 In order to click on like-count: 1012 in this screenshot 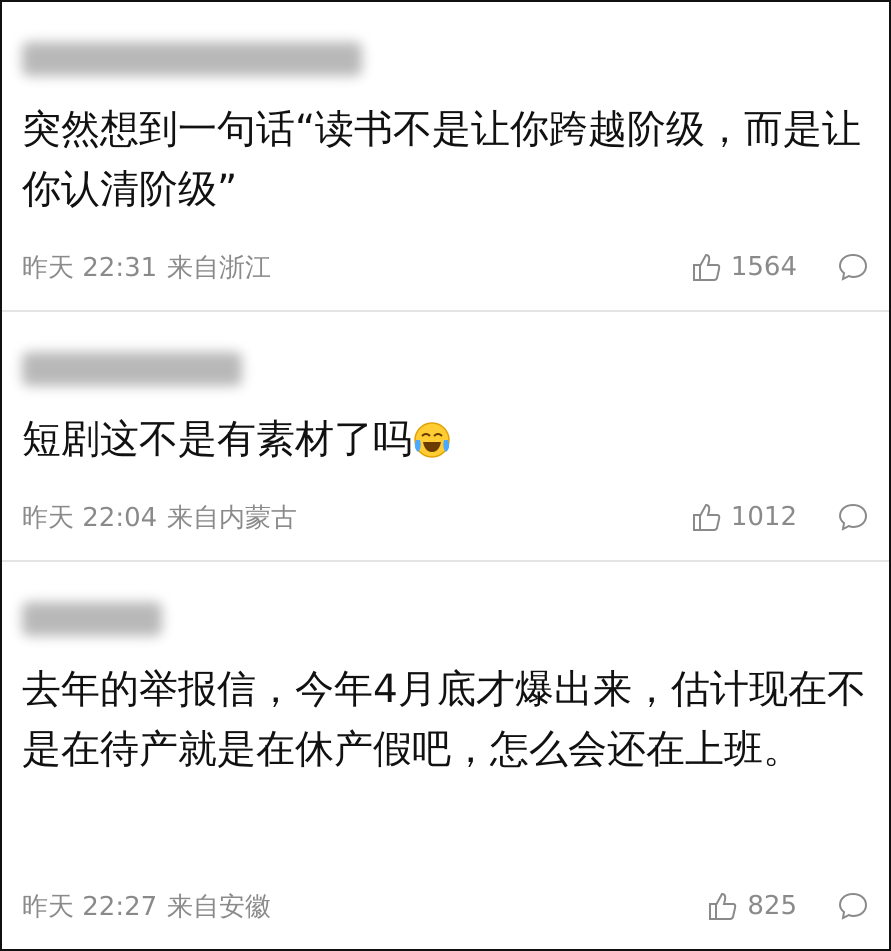, I will do `click(763, 517)`.